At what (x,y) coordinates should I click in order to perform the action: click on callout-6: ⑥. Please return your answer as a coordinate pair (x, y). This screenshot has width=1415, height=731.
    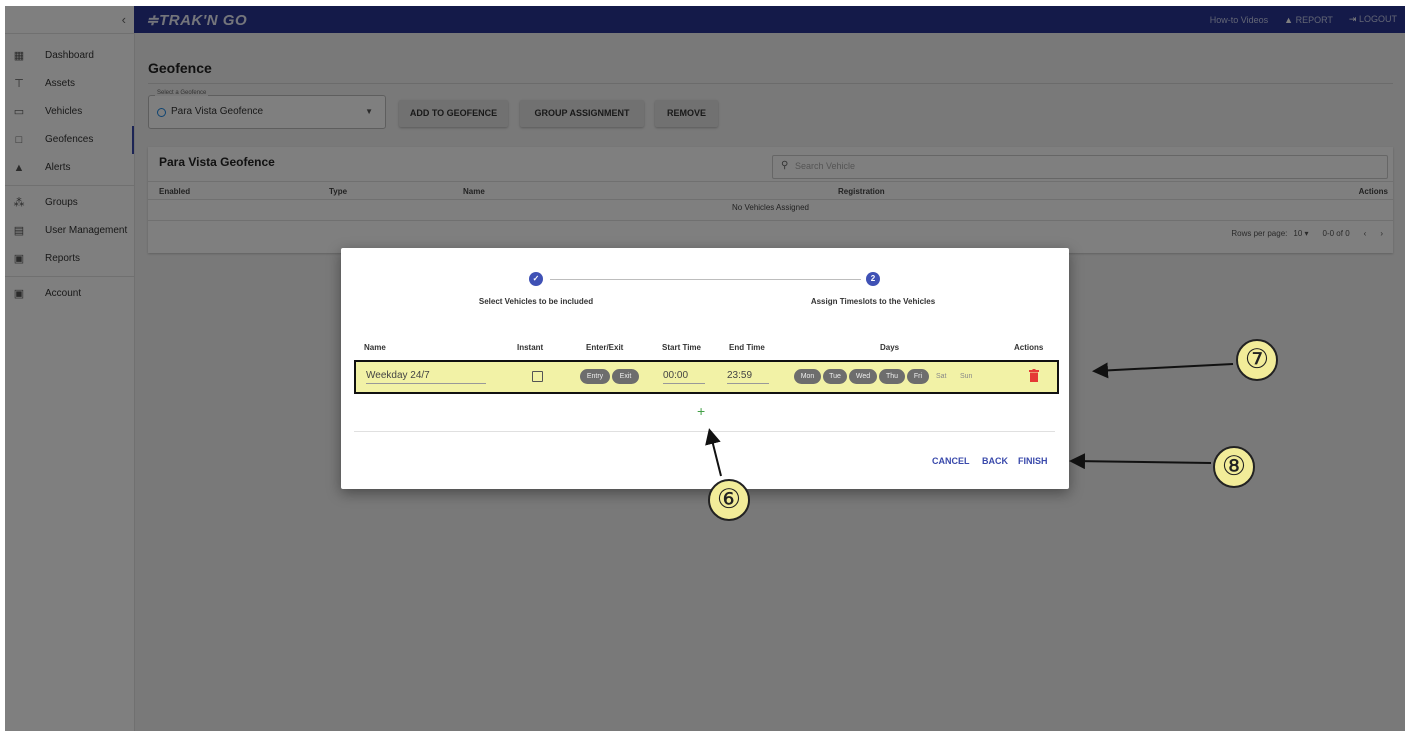
    Looking at the image, I should click on (729, 500).